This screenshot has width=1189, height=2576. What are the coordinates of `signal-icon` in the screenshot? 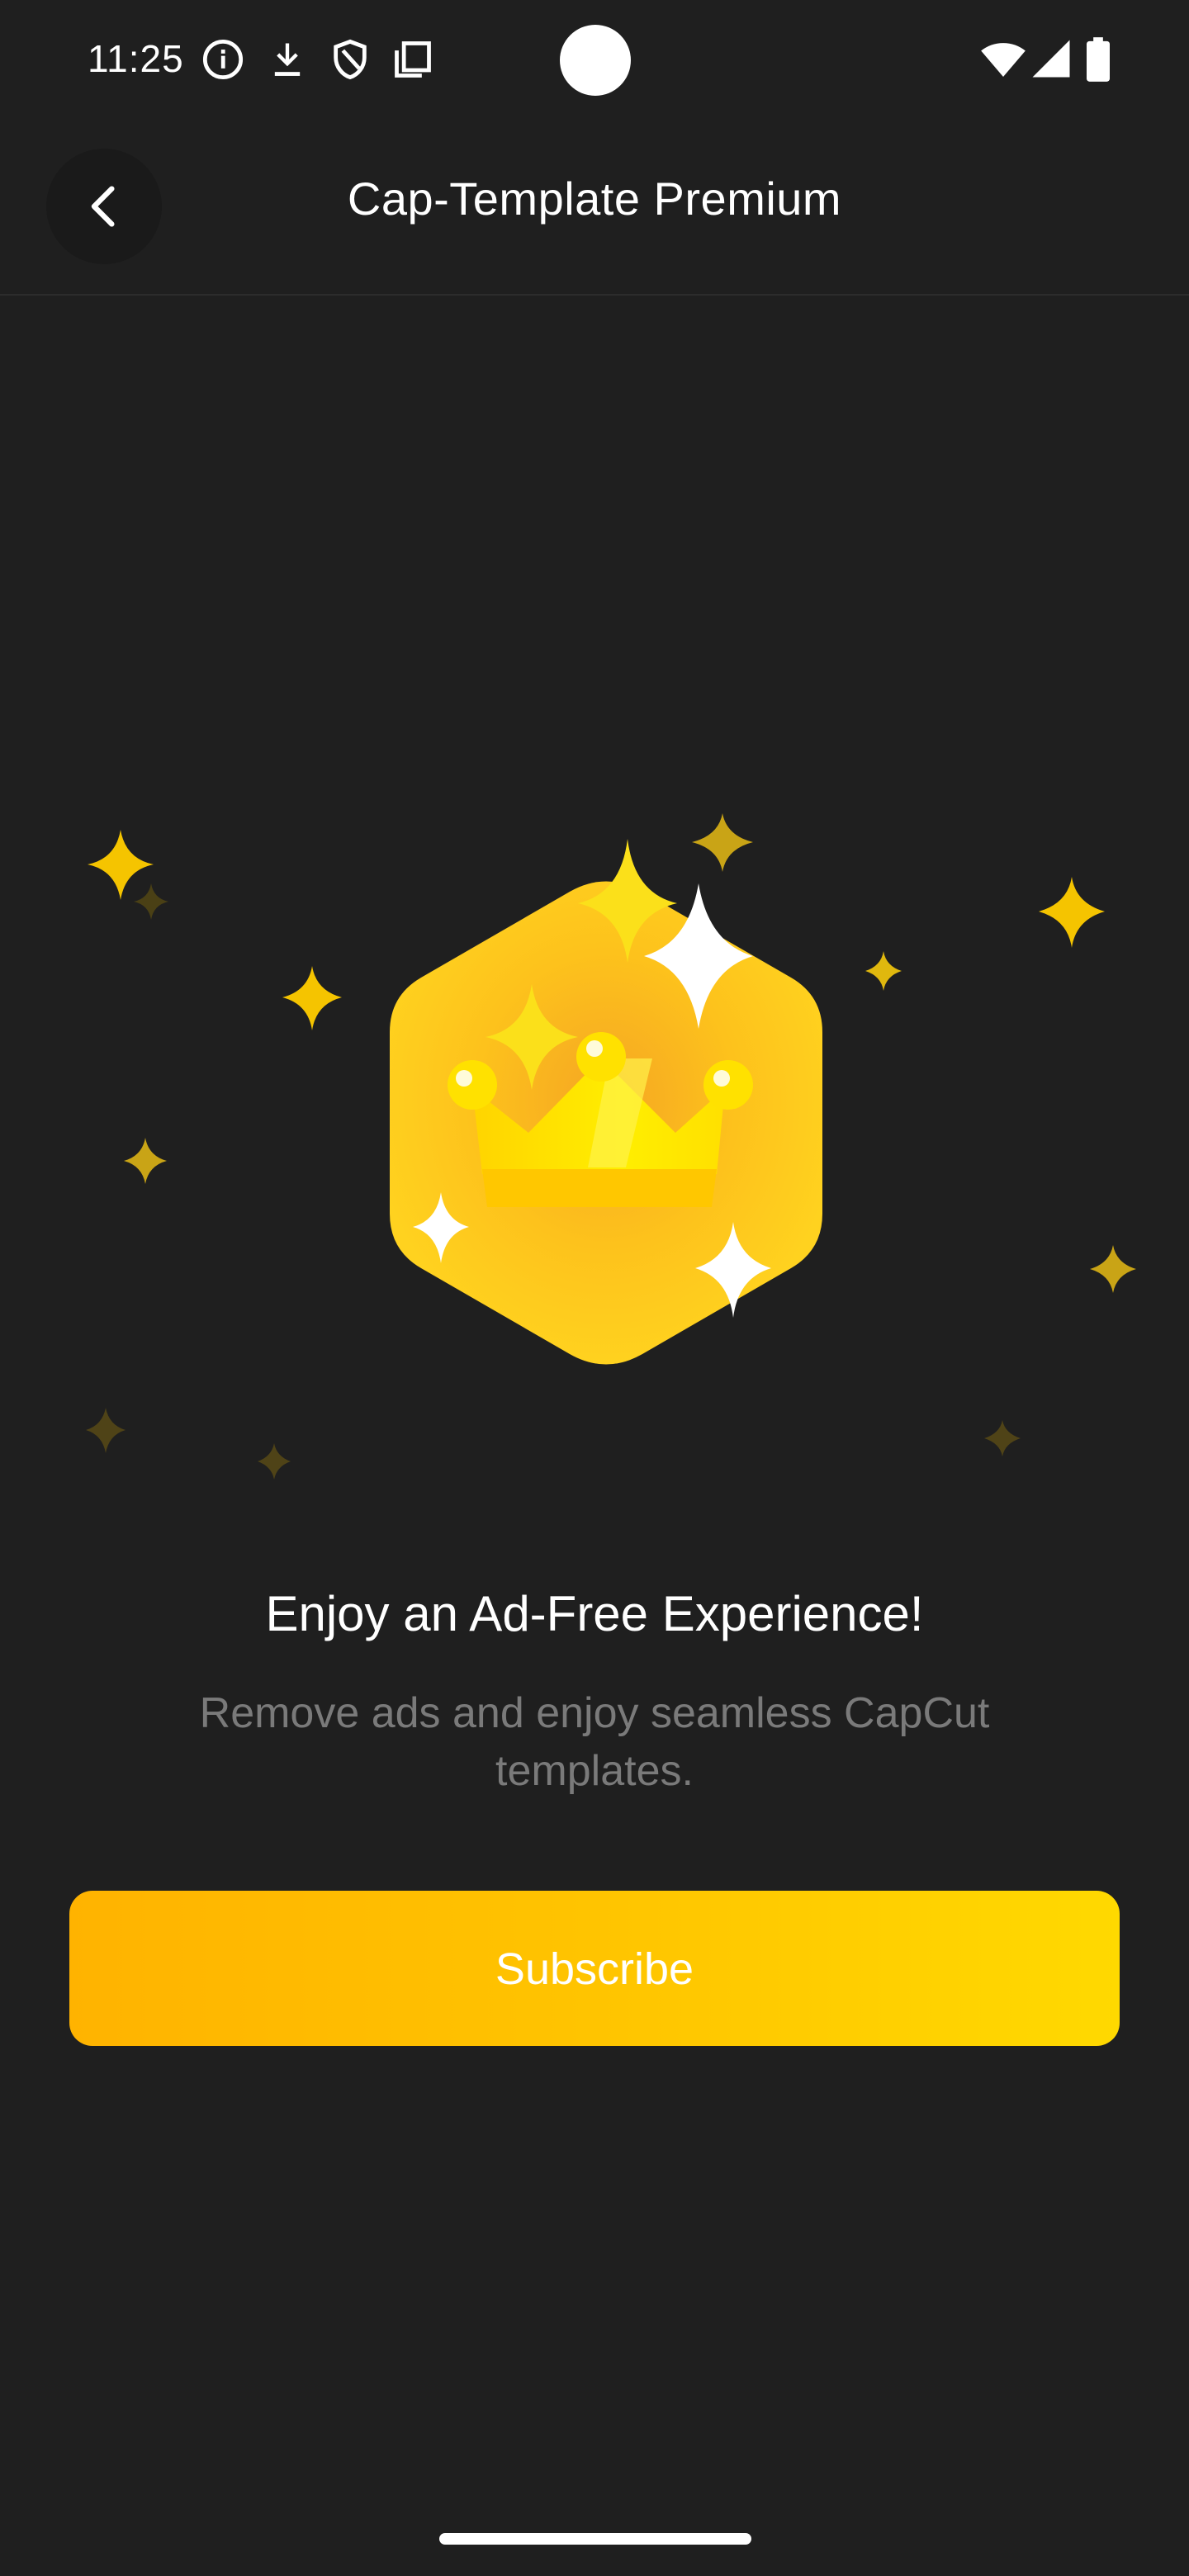 It's located at (1051, 59).